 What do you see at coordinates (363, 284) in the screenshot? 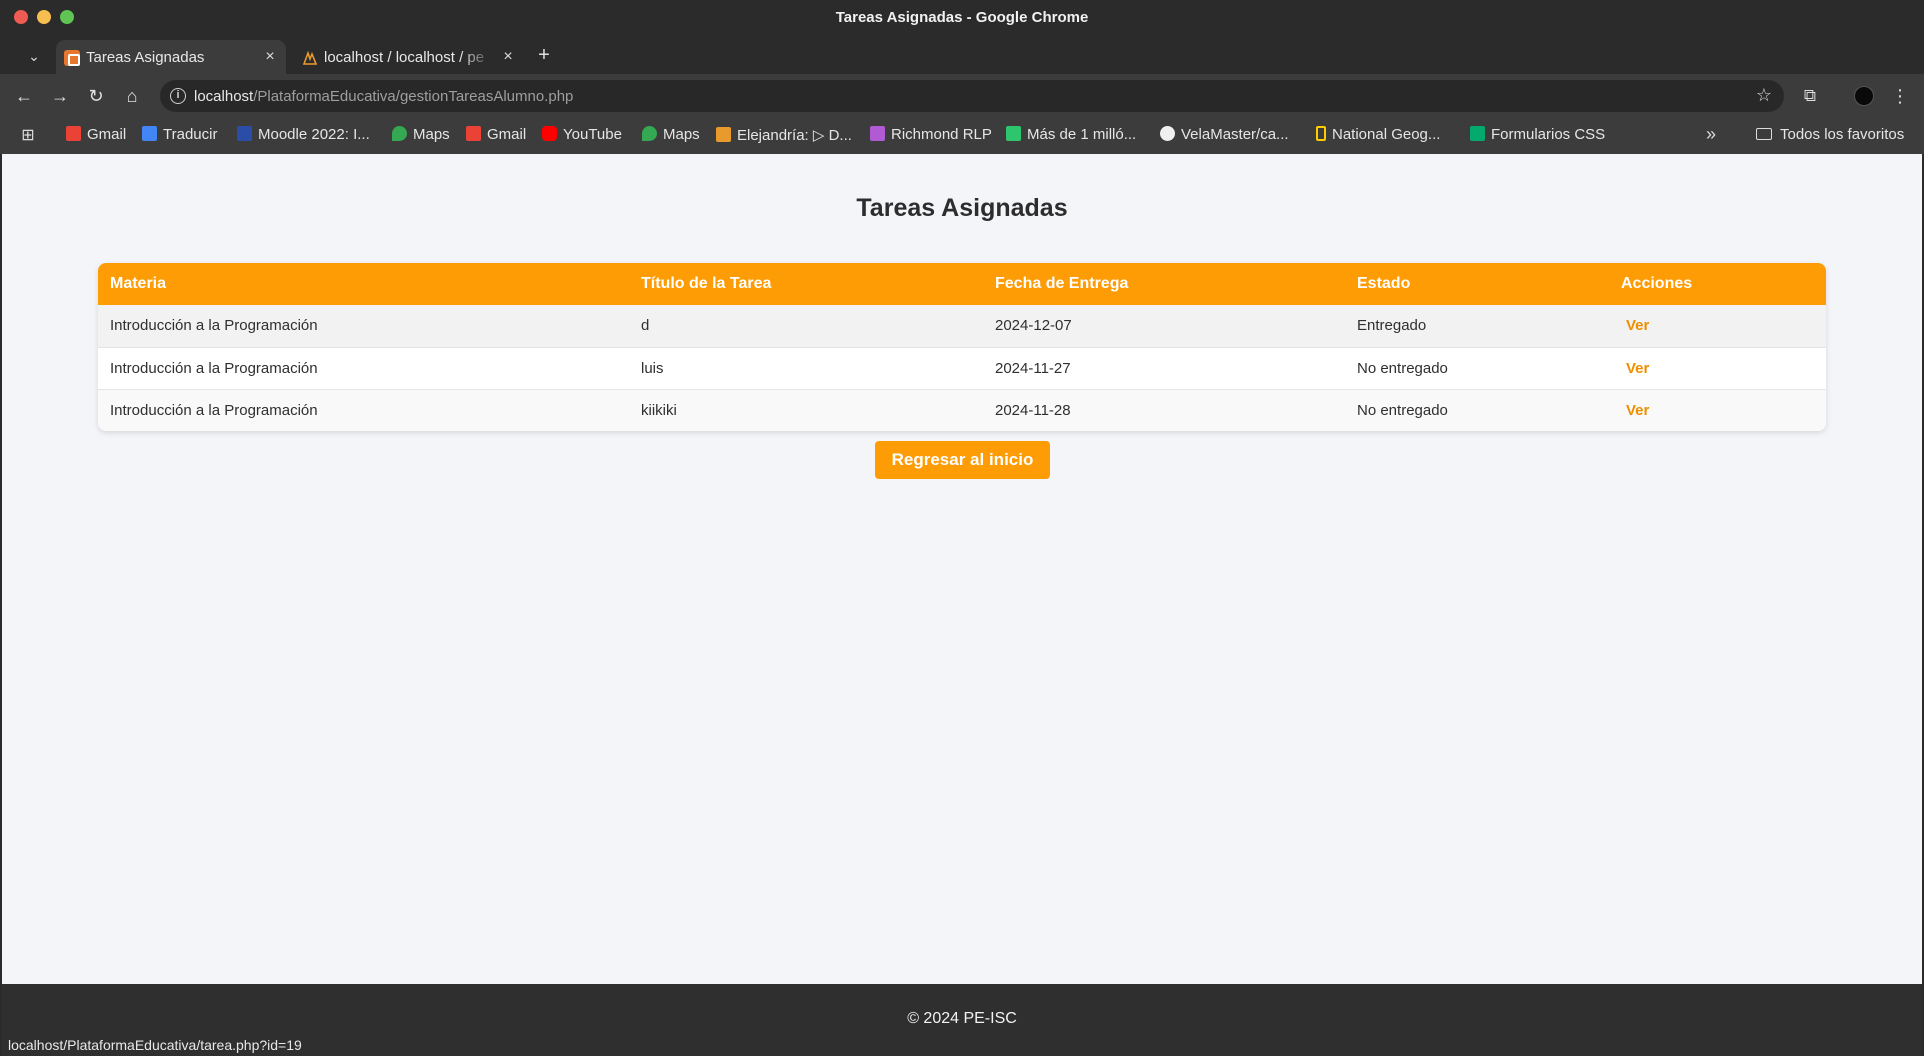
I see `column-header-materia: Materia` at bounding box center [363, 284].